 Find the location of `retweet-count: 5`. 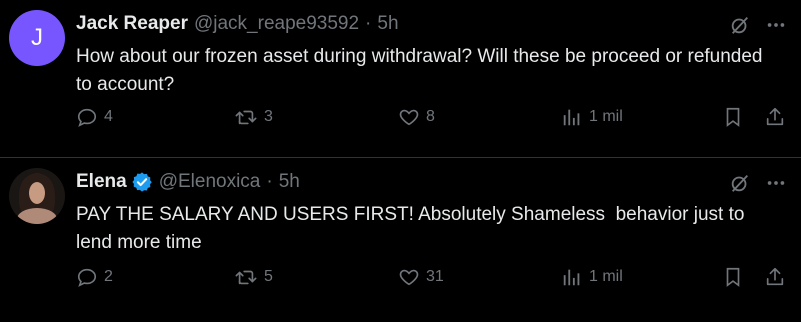

retweet-count: 5 is located at coordinates (268, 276).